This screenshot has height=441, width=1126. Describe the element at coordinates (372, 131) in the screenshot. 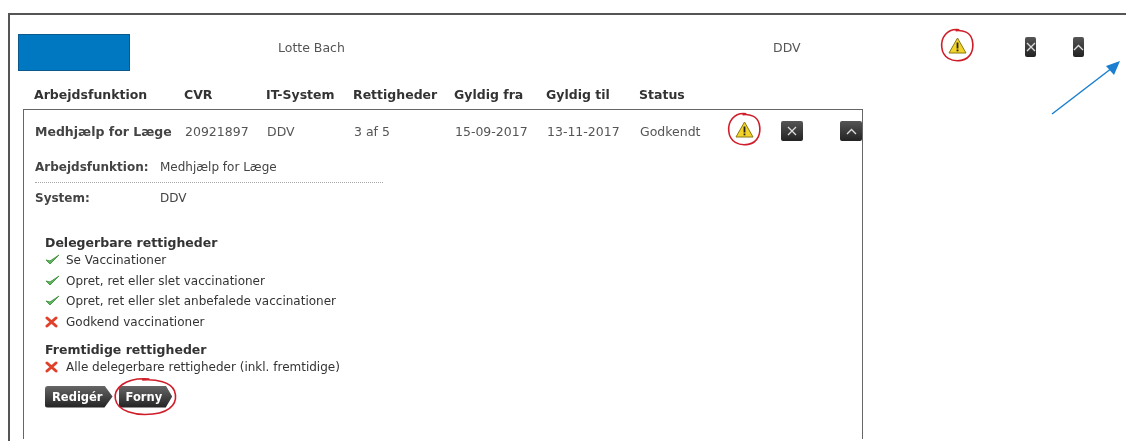

I see `table-cell-text: 3 af 5` at that location.